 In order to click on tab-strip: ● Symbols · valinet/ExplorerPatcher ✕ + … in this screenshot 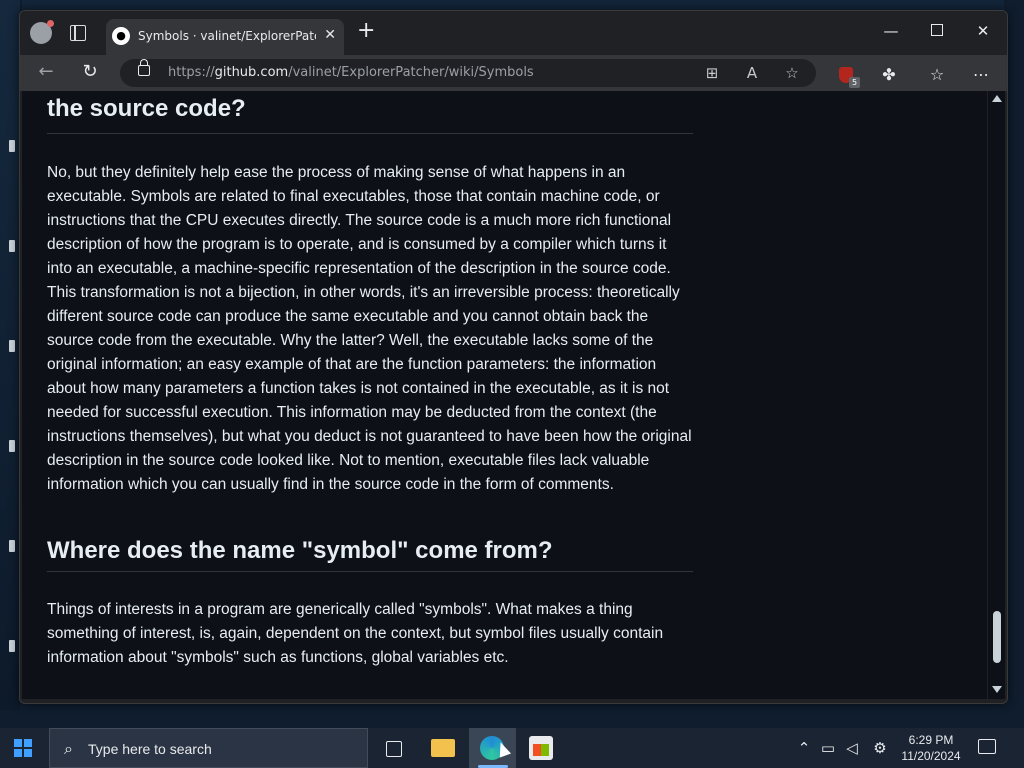, I will do `click(513, 33)`.